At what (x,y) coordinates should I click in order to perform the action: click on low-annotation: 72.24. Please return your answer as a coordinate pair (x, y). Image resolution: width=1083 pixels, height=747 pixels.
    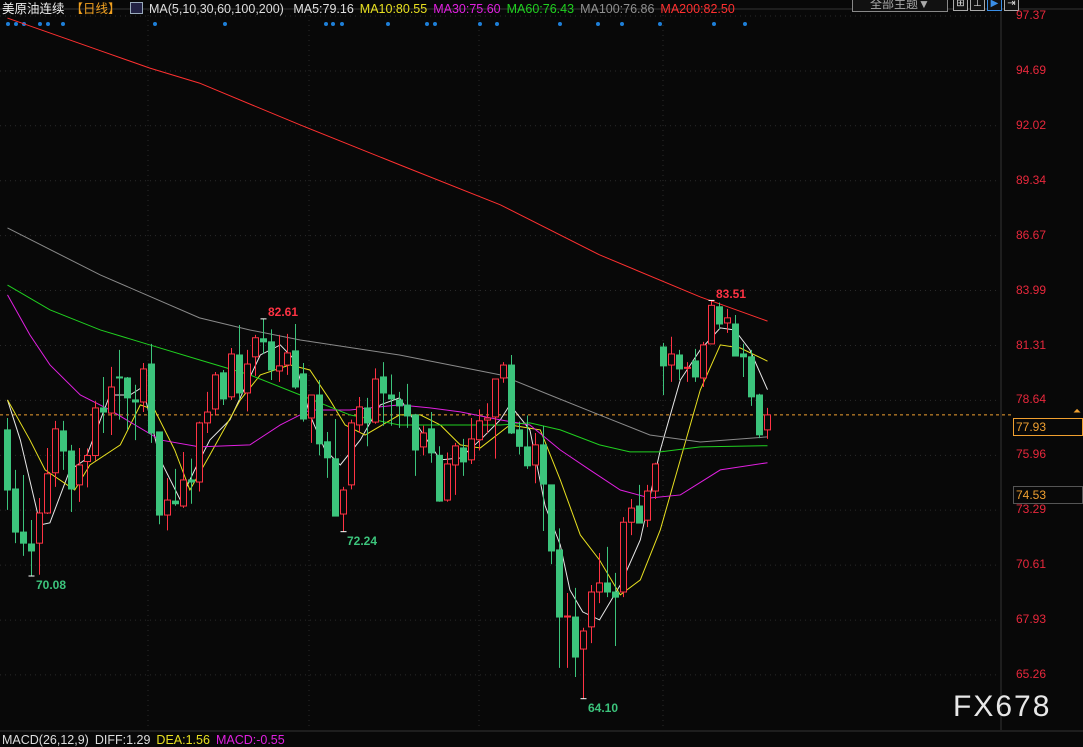
    Looking at the image, I should click on (362, 541).